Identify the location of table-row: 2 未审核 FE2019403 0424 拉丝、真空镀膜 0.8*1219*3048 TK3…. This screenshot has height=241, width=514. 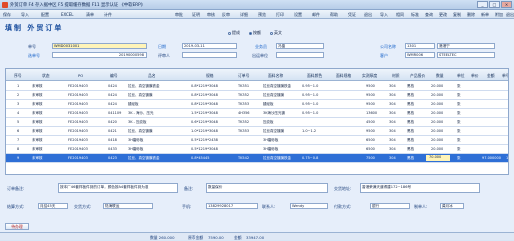
(257, 95).